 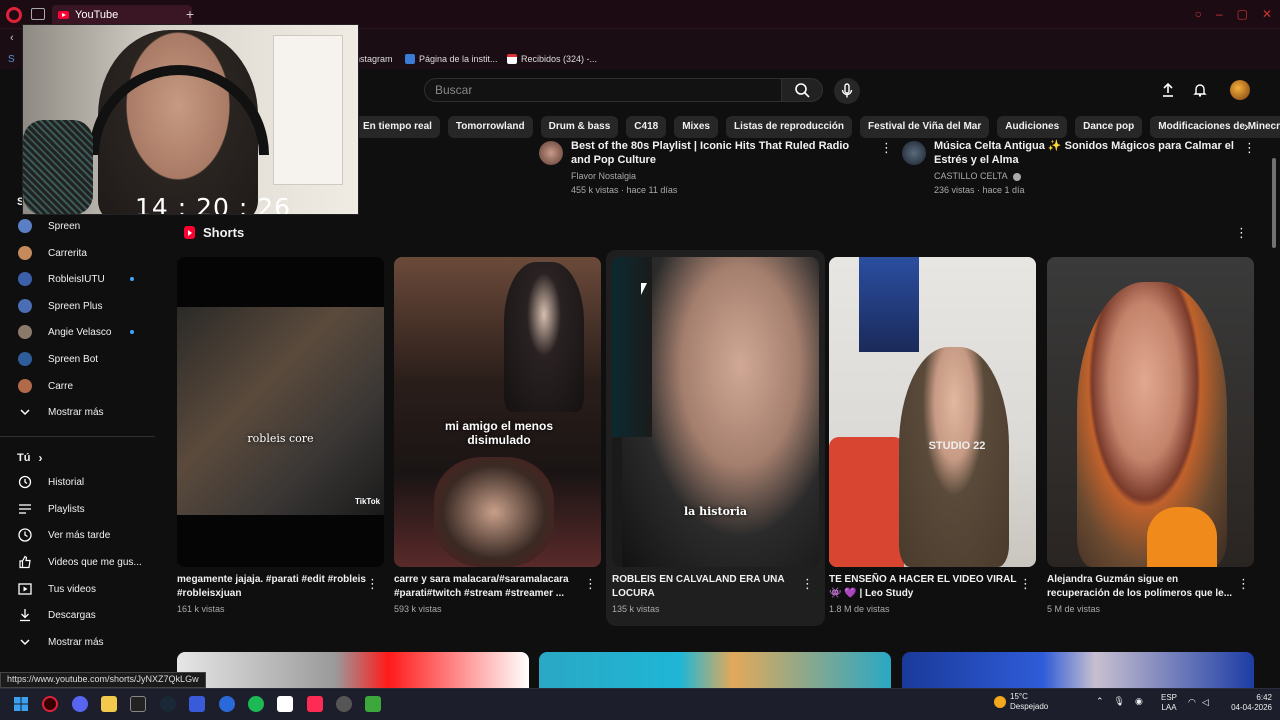 What do you see at coordinates (197, 704) in the screenshot?
I see `app-icon` at bounding box center [197, 704].